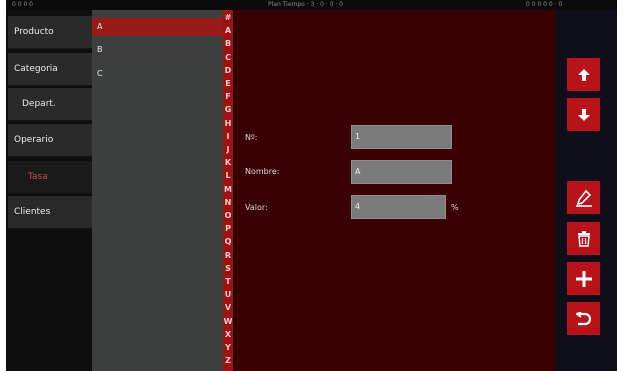 This screenshot has height=371, width=623. I want to click on alphabet-letter: B, so click(228, 43).